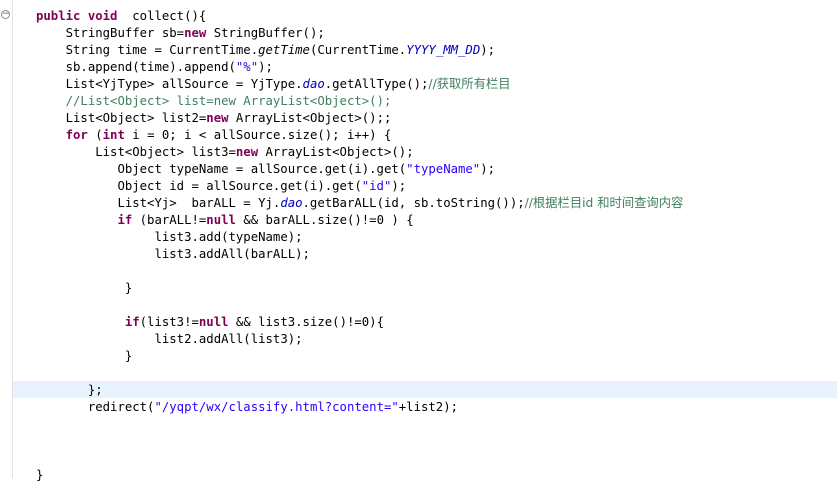 The image size is (837, 484). Describe the element at coordinates (247, 67) in the screenshot. I see `code-token: "%"` at that location.